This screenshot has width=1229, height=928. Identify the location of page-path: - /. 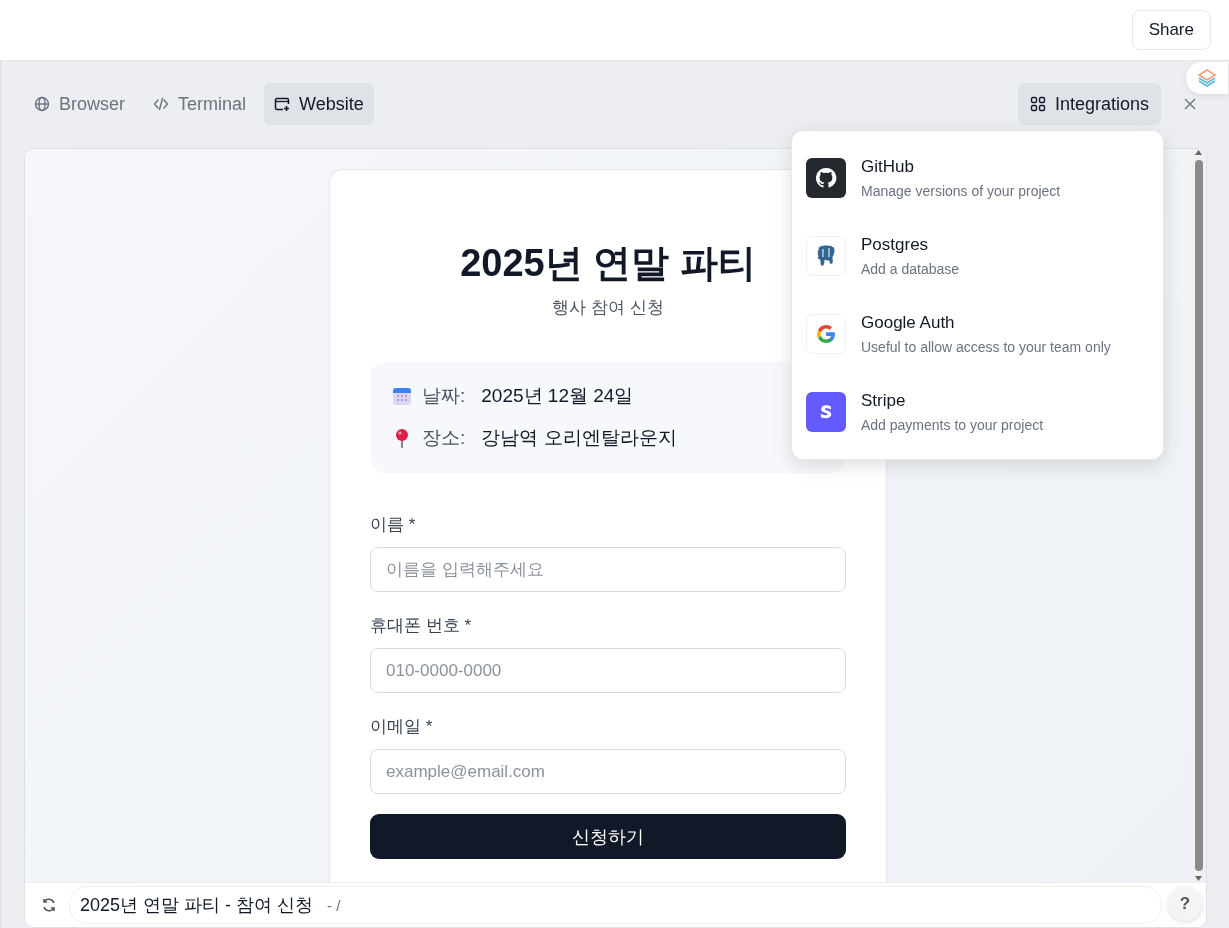
(334, 905).